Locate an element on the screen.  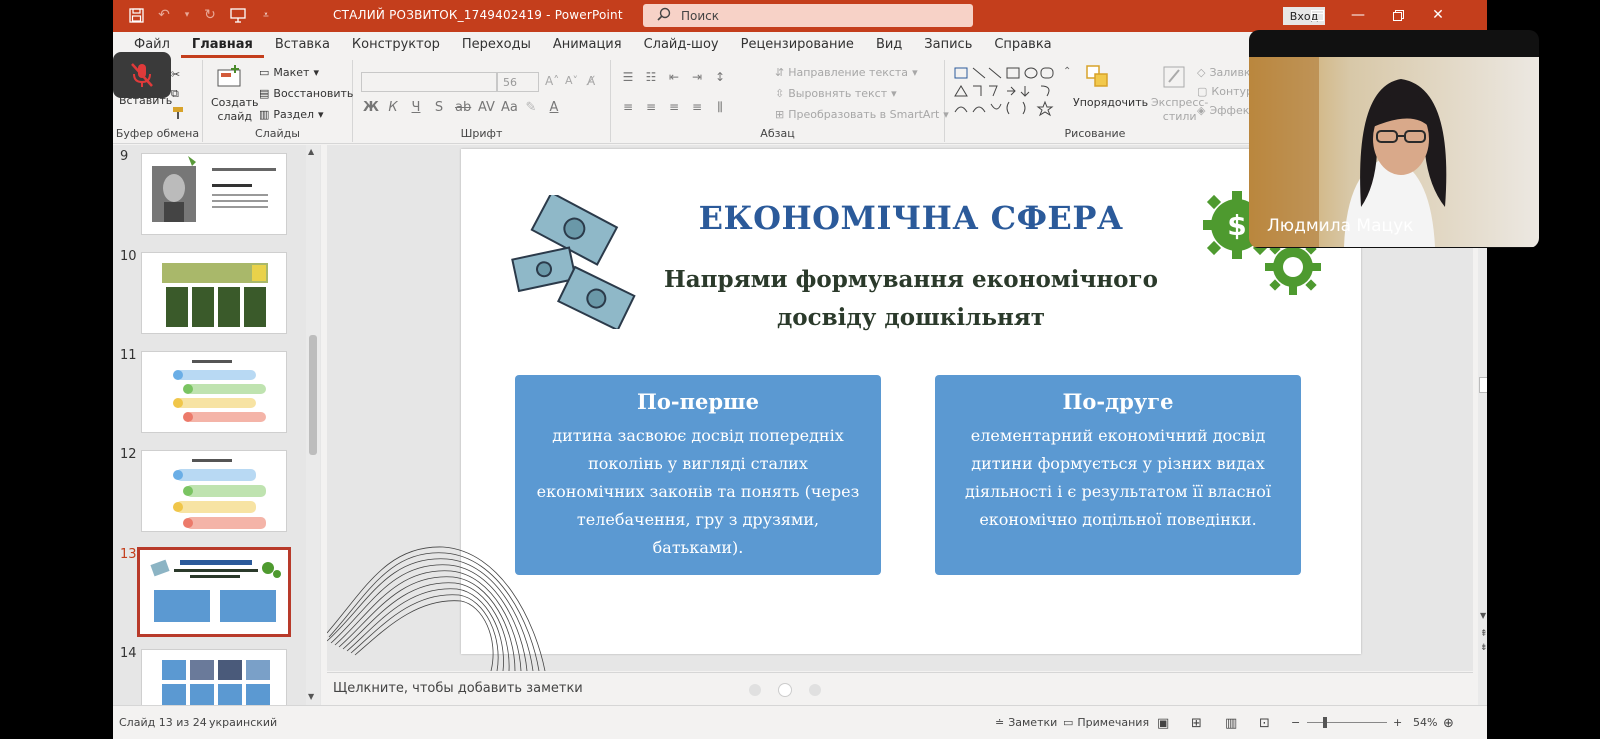
tab-review: Рецензирование is located at coordinates (797, 45).